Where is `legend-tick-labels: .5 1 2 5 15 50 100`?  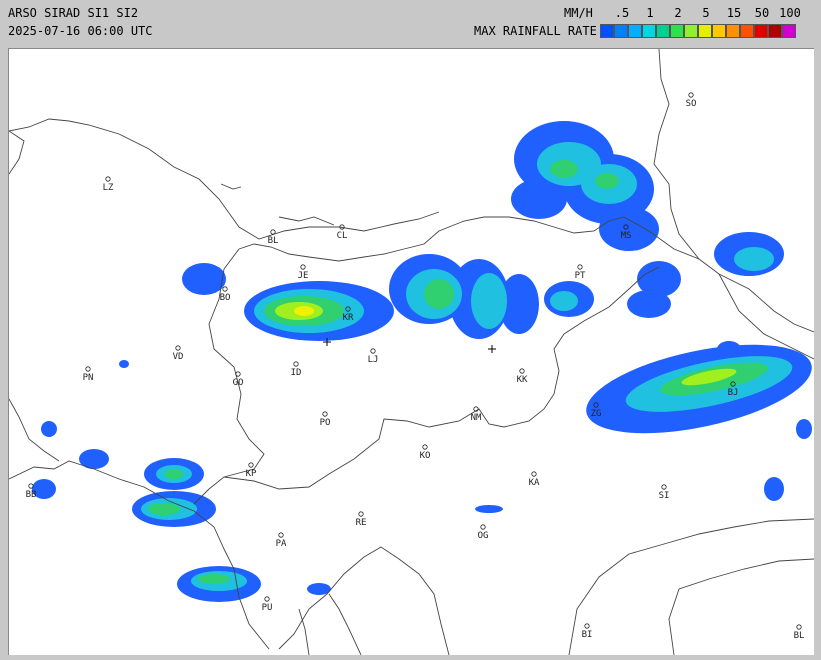 legend-tick-labels: .5 1 2 5 15 50 100 is located at coordinates (707, 13).